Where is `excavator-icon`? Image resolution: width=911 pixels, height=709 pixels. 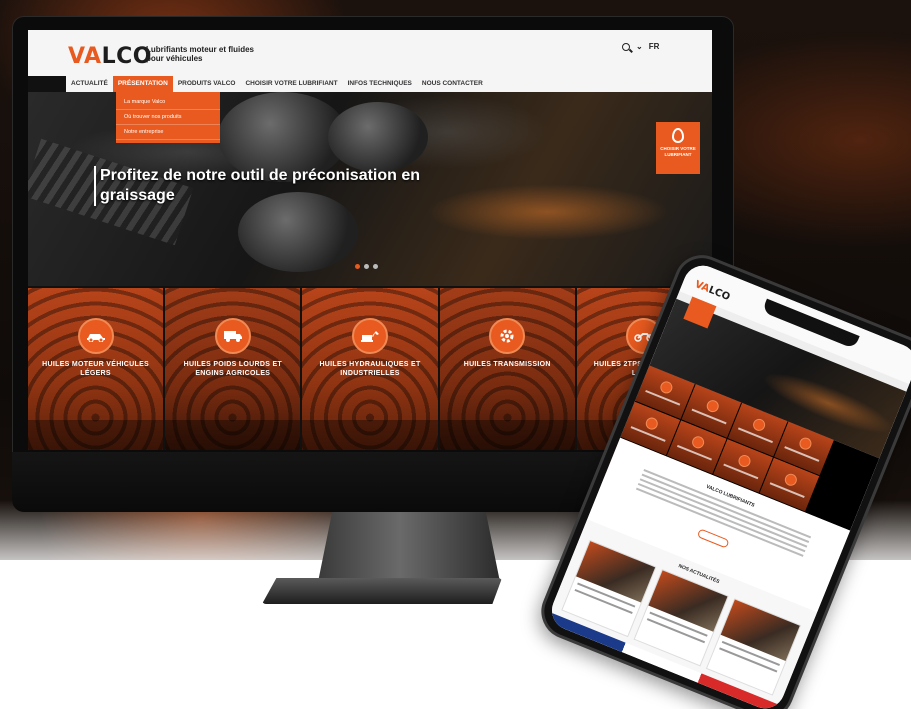
excavator-icon is located at coordinates (370, 336).